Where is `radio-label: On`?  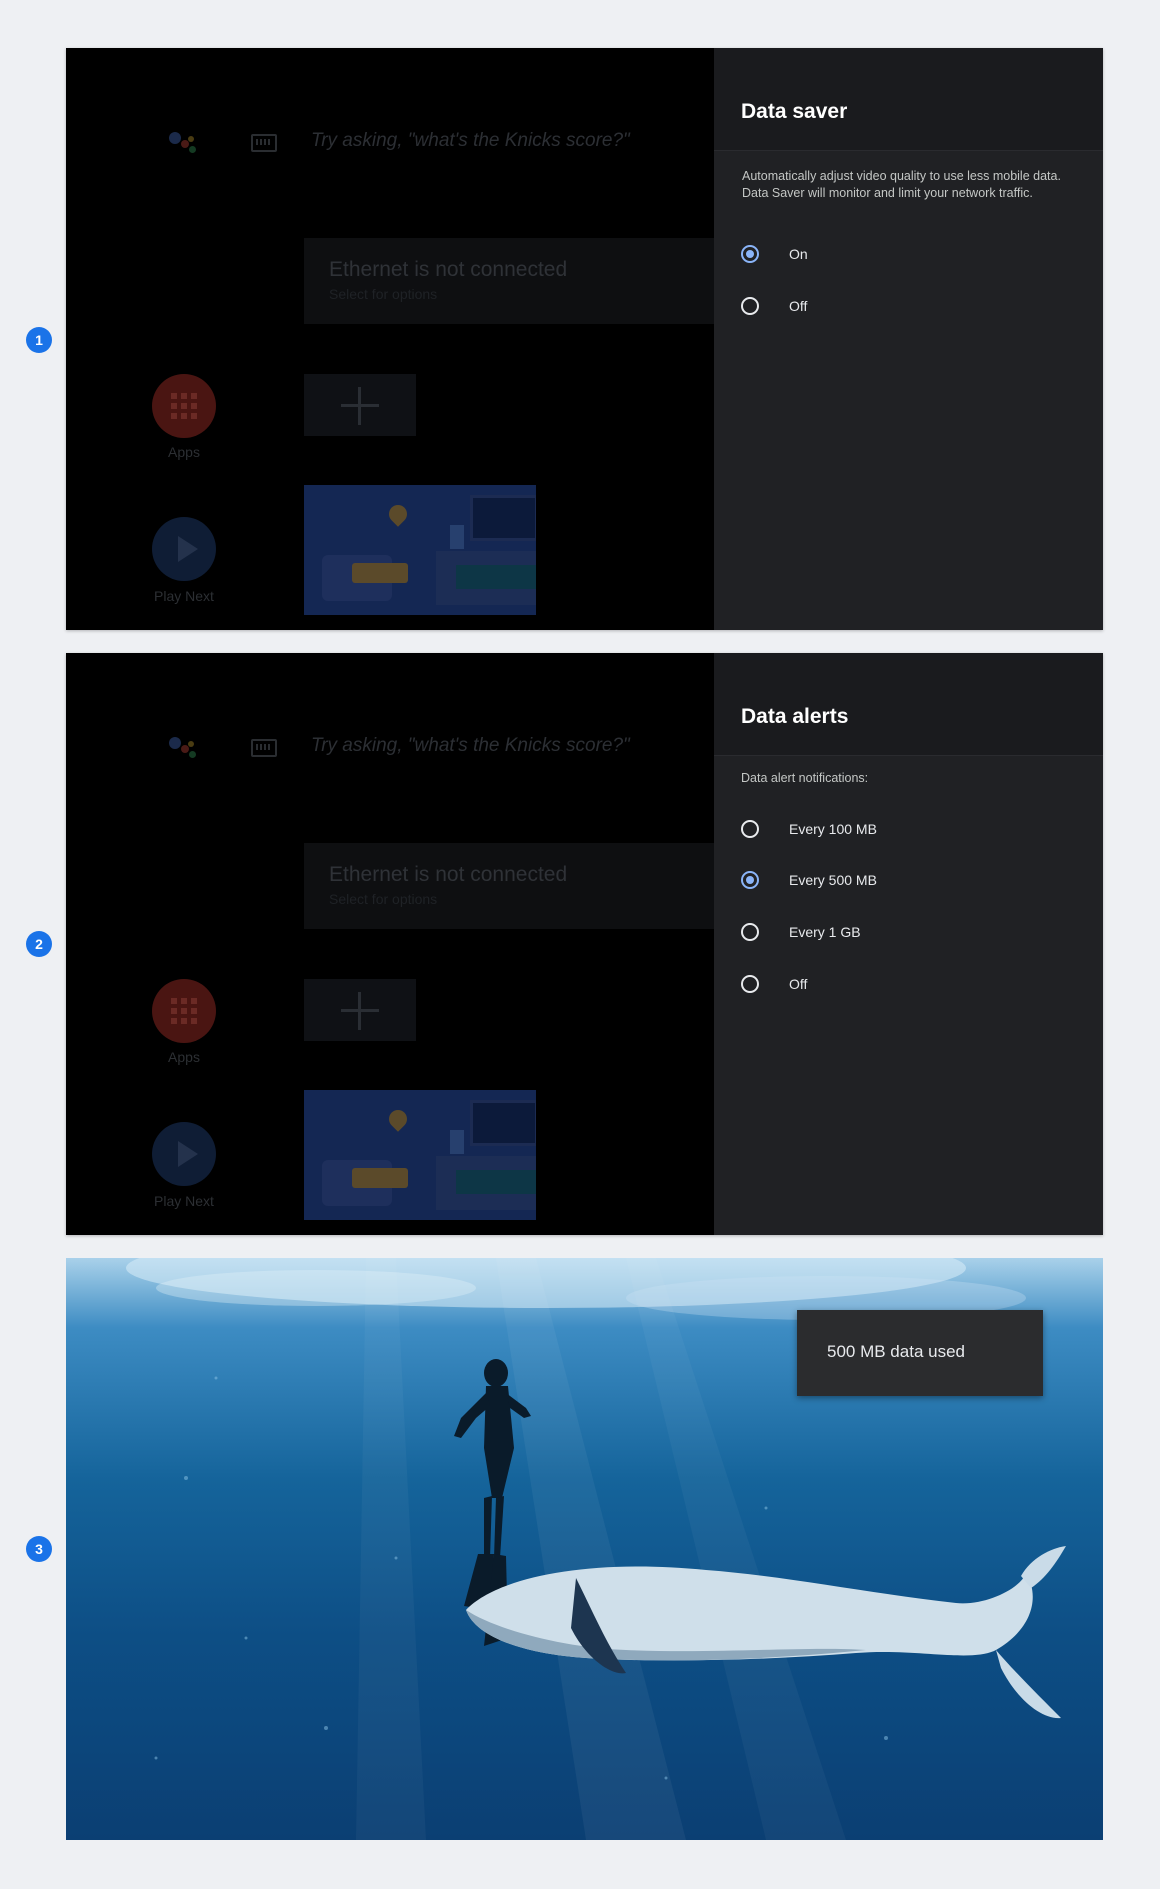
radio-label: On is located at coordinates (798, 254).